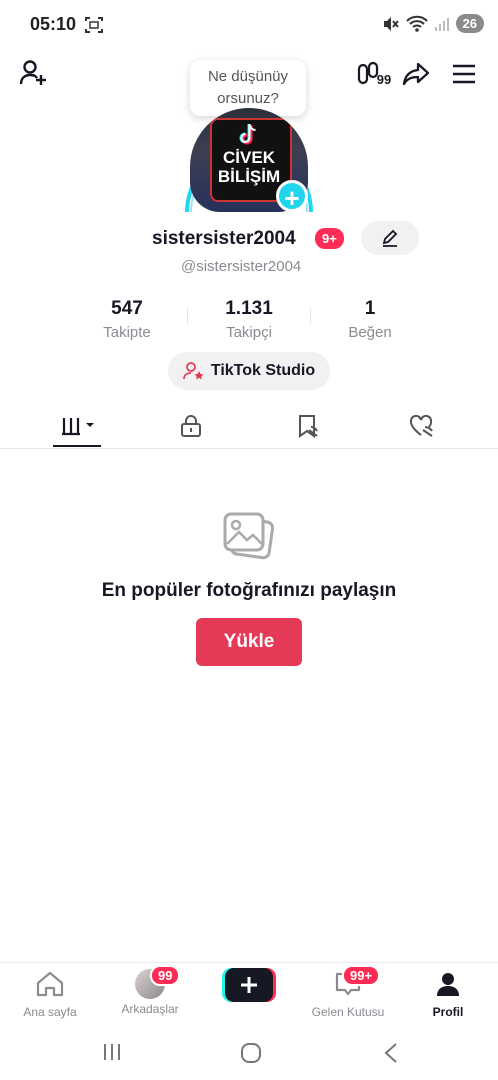 This screenshot has width=498, height=1080. What do you see at coordinates (249, 536) in the screenshot?
I see `photos-icon` at bounding box center [249, 536].